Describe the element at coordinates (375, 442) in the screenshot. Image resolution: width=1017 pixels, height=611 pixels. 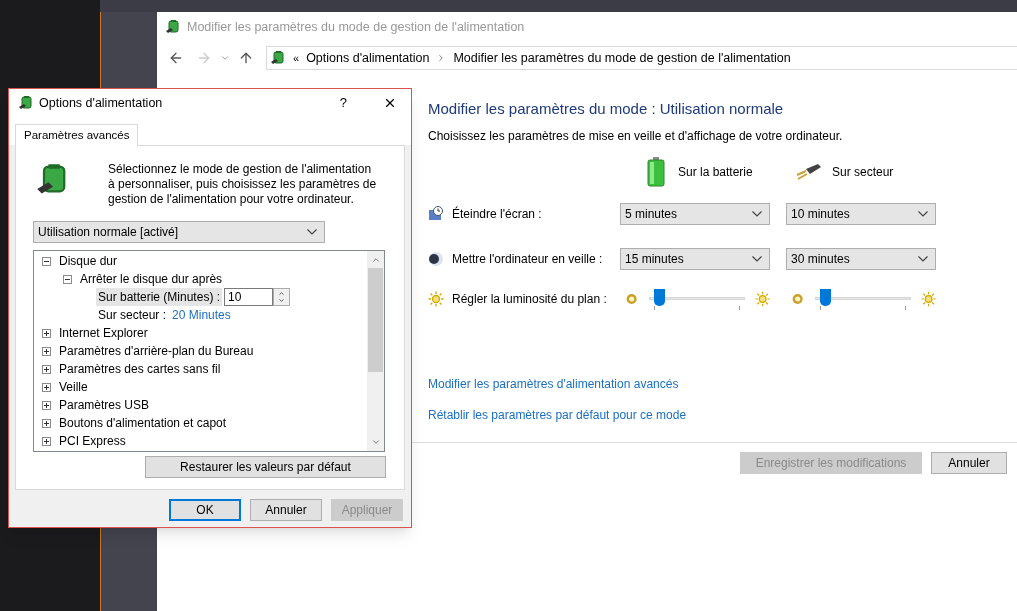
I see `scroll-down-icon` at that location.